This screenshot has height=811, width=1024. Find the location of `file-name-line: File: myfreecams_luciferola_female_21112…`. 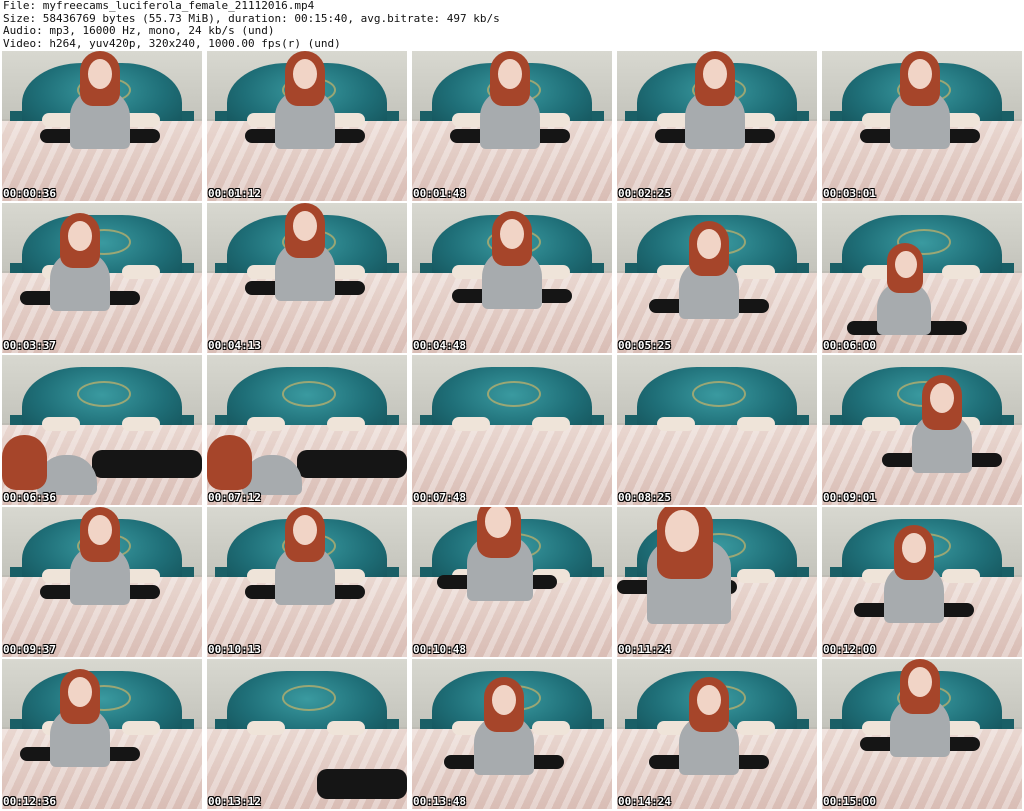

file-name-line: File: myfreecams_luciferola_female_21112… is located at coordinates (159, 6).